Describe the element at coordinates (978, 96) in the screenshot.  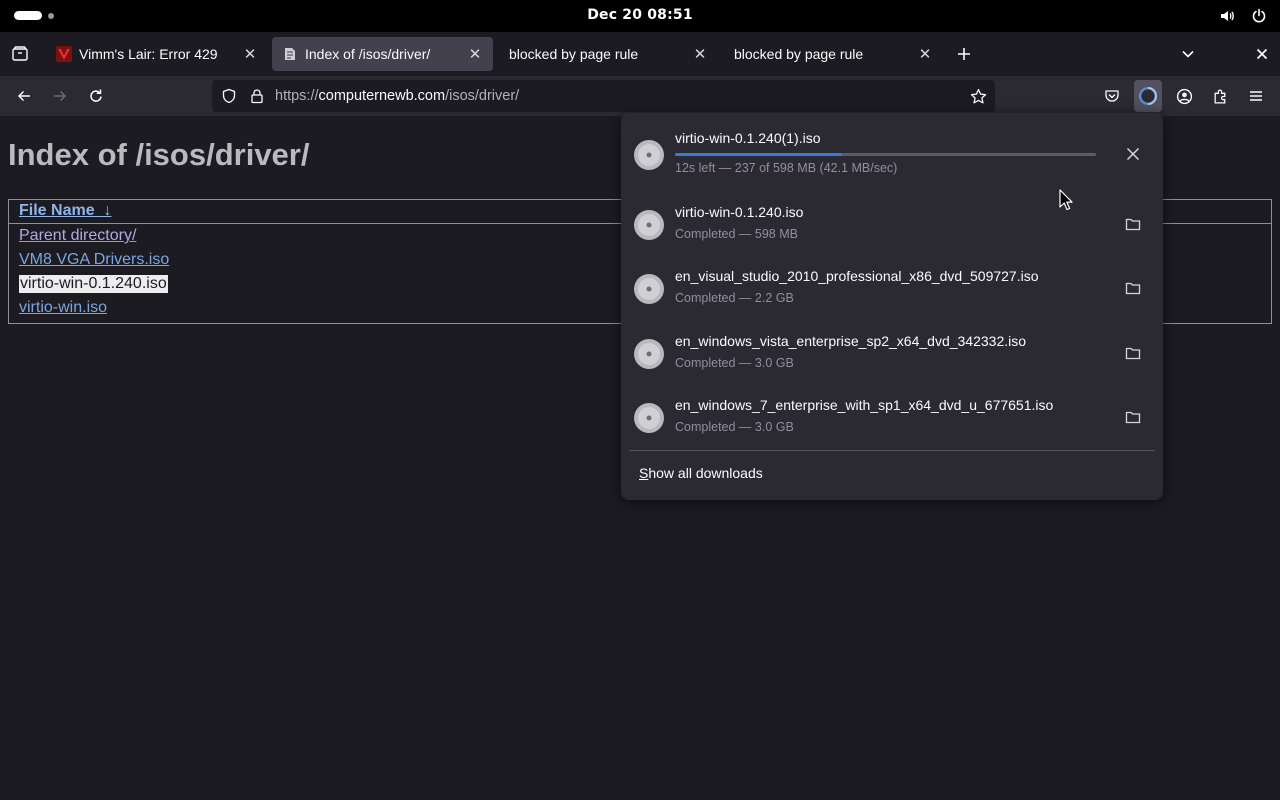
I see `bookmark-star-icon` at that location.